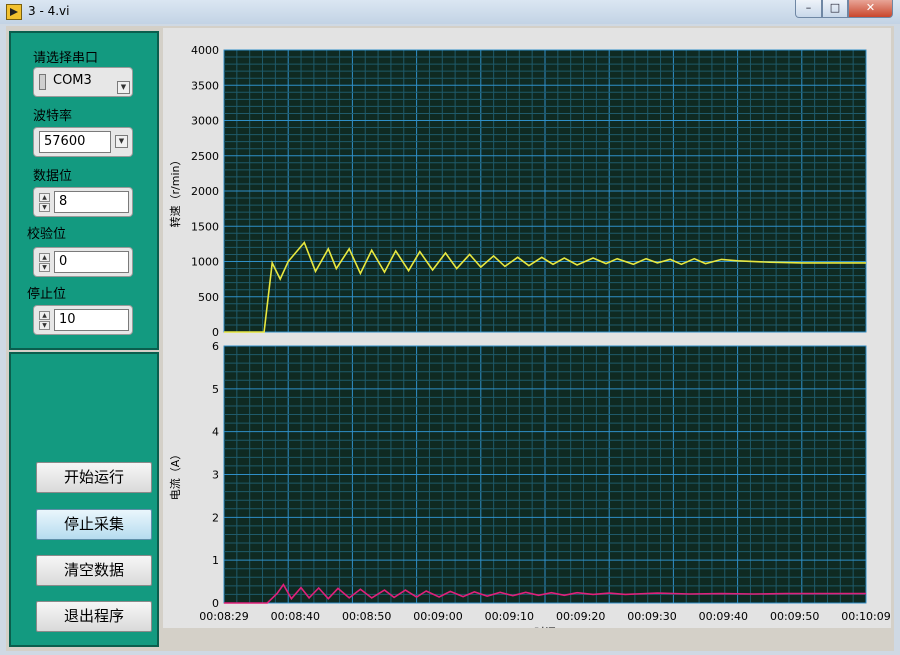 This screenshot has height=655, width=900. Describe the element at coordinates (91, 320) in the screenshot. I see `stopbits-value: 10` at that location.